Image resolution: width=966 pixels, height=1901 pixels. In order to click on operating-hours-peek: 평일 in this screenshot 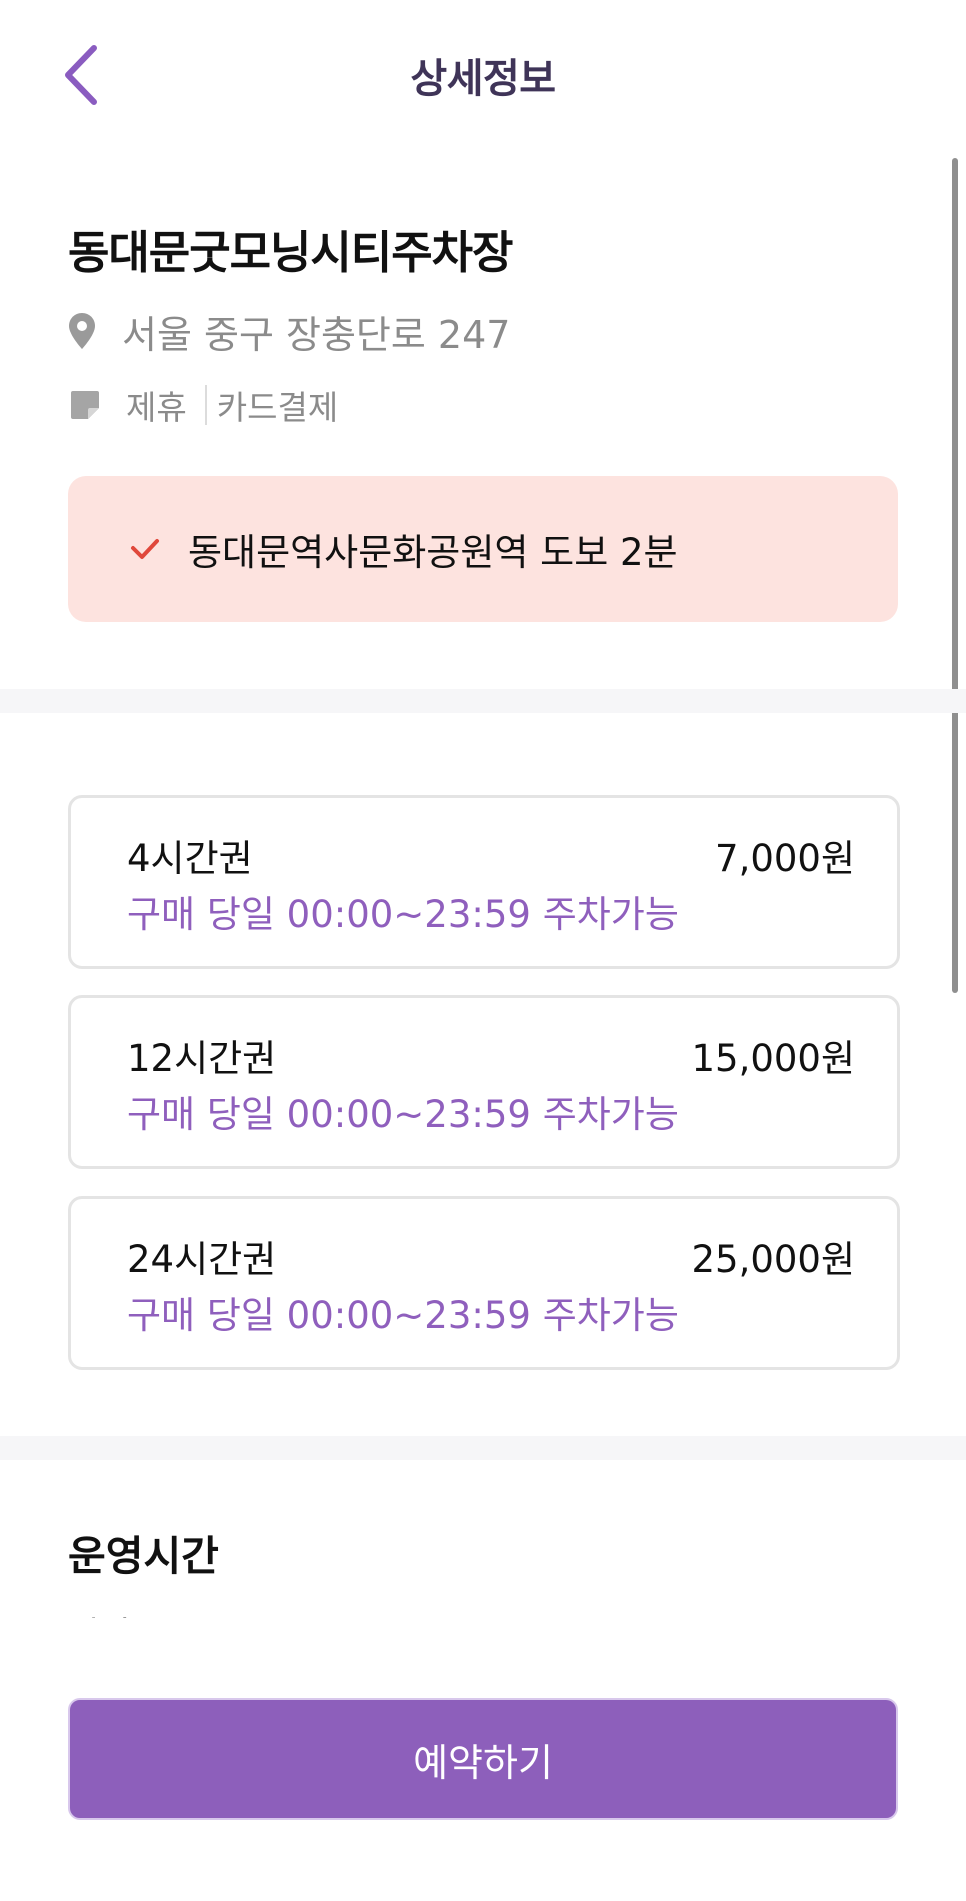, I will do `click(168, 1609)`.